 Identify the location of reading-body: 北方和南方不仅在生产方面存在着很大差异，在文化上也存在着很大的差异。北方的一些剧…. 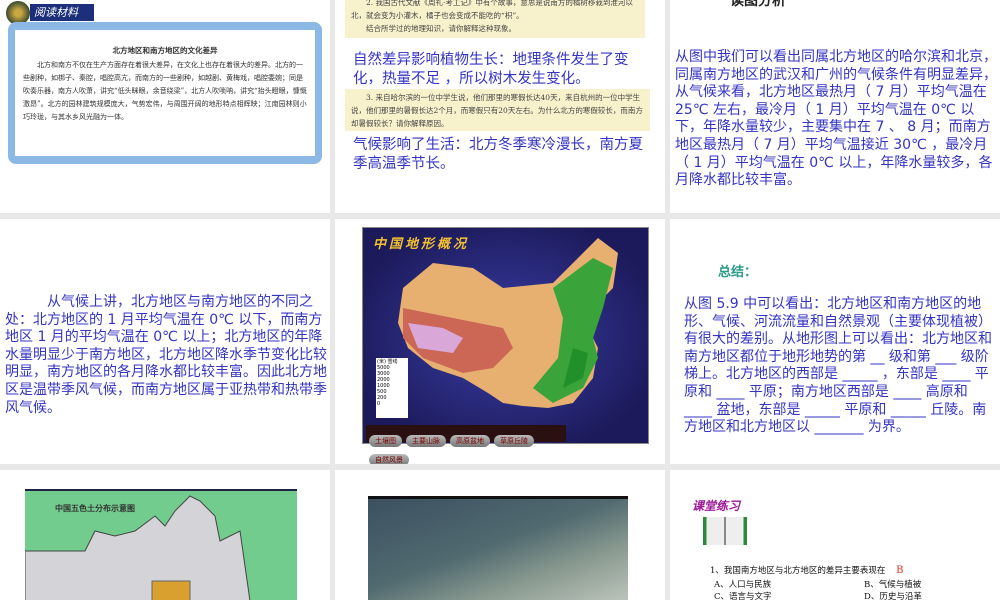
(165, 91).